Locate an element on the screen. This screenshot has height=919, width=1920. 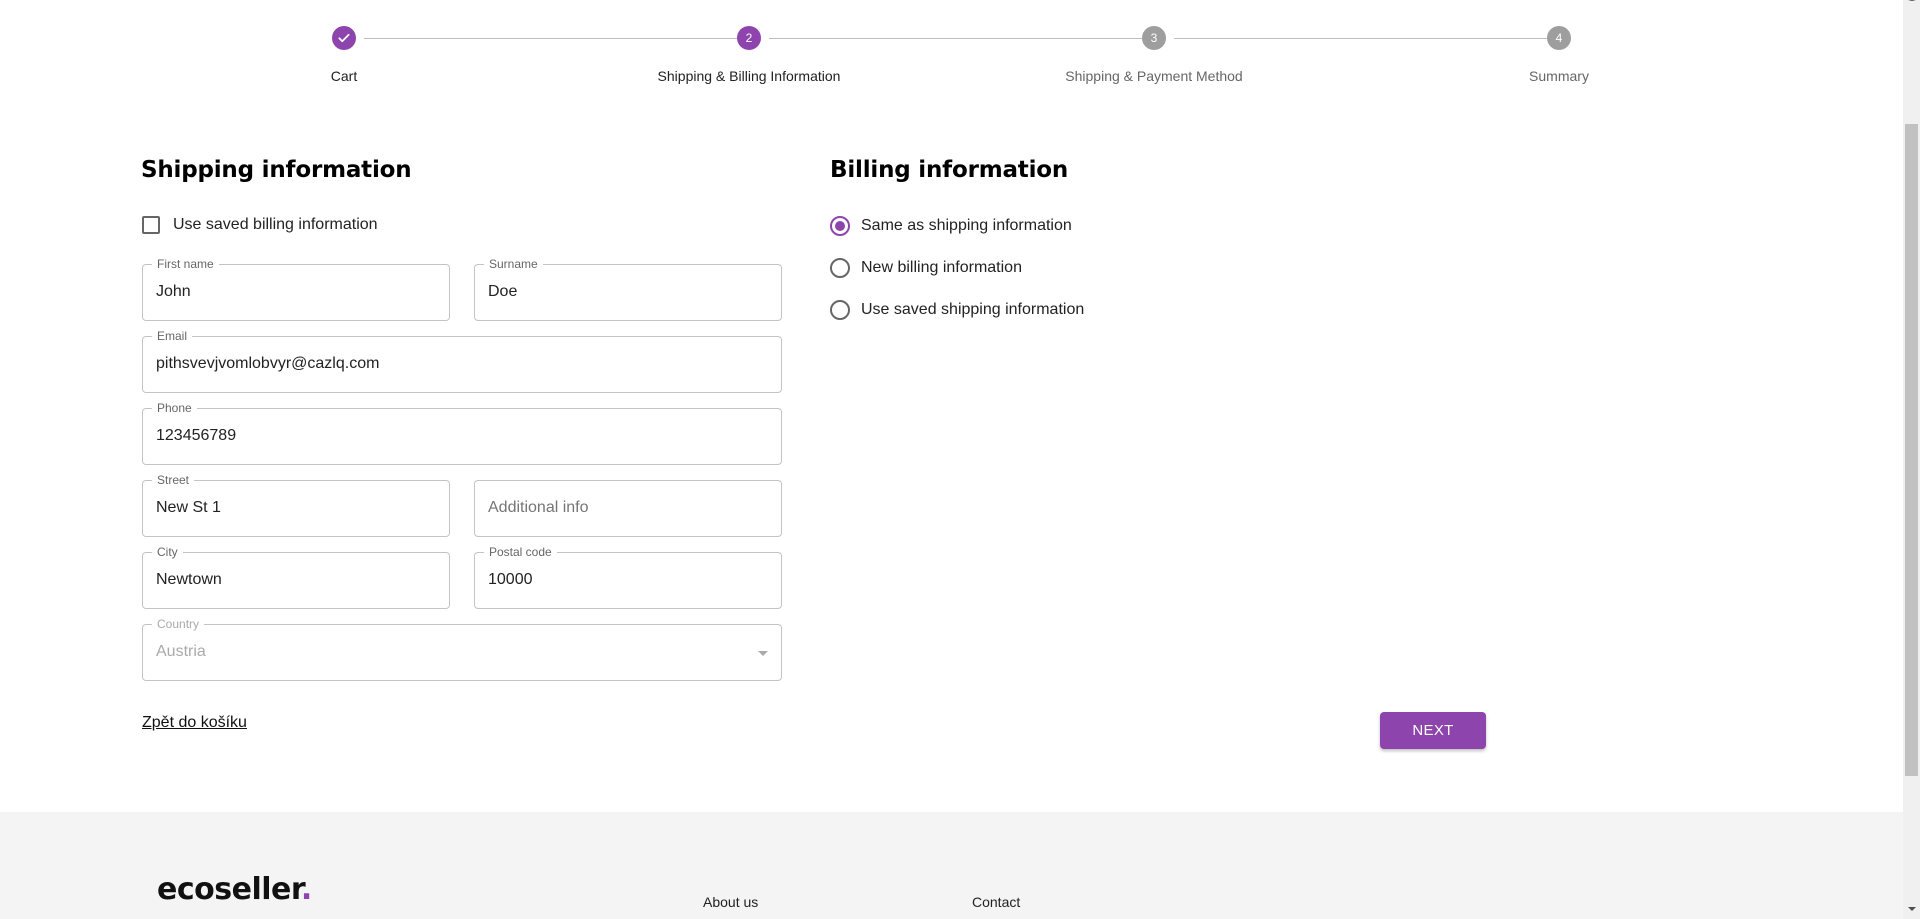
surname-field: Surname is located at coordinates (628, 289).